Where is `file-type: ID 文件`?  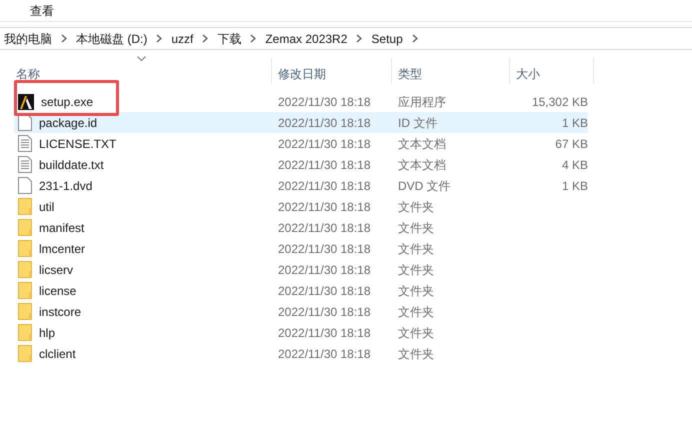
file-type: ID 文件 is located at coordinates (417, 123).